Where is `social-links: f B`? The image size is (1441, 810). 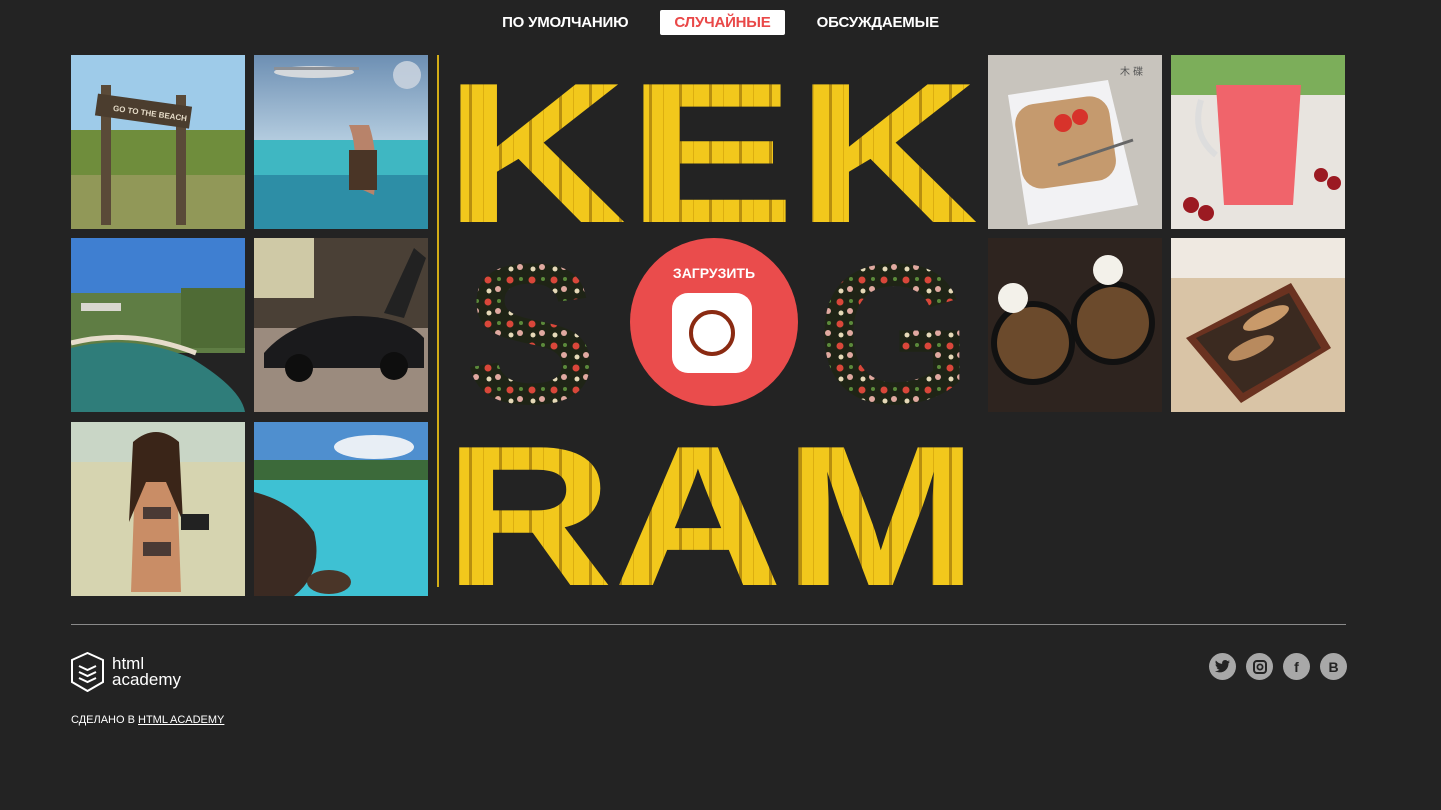 social-links: f B is located at coordinates (1278, 666).